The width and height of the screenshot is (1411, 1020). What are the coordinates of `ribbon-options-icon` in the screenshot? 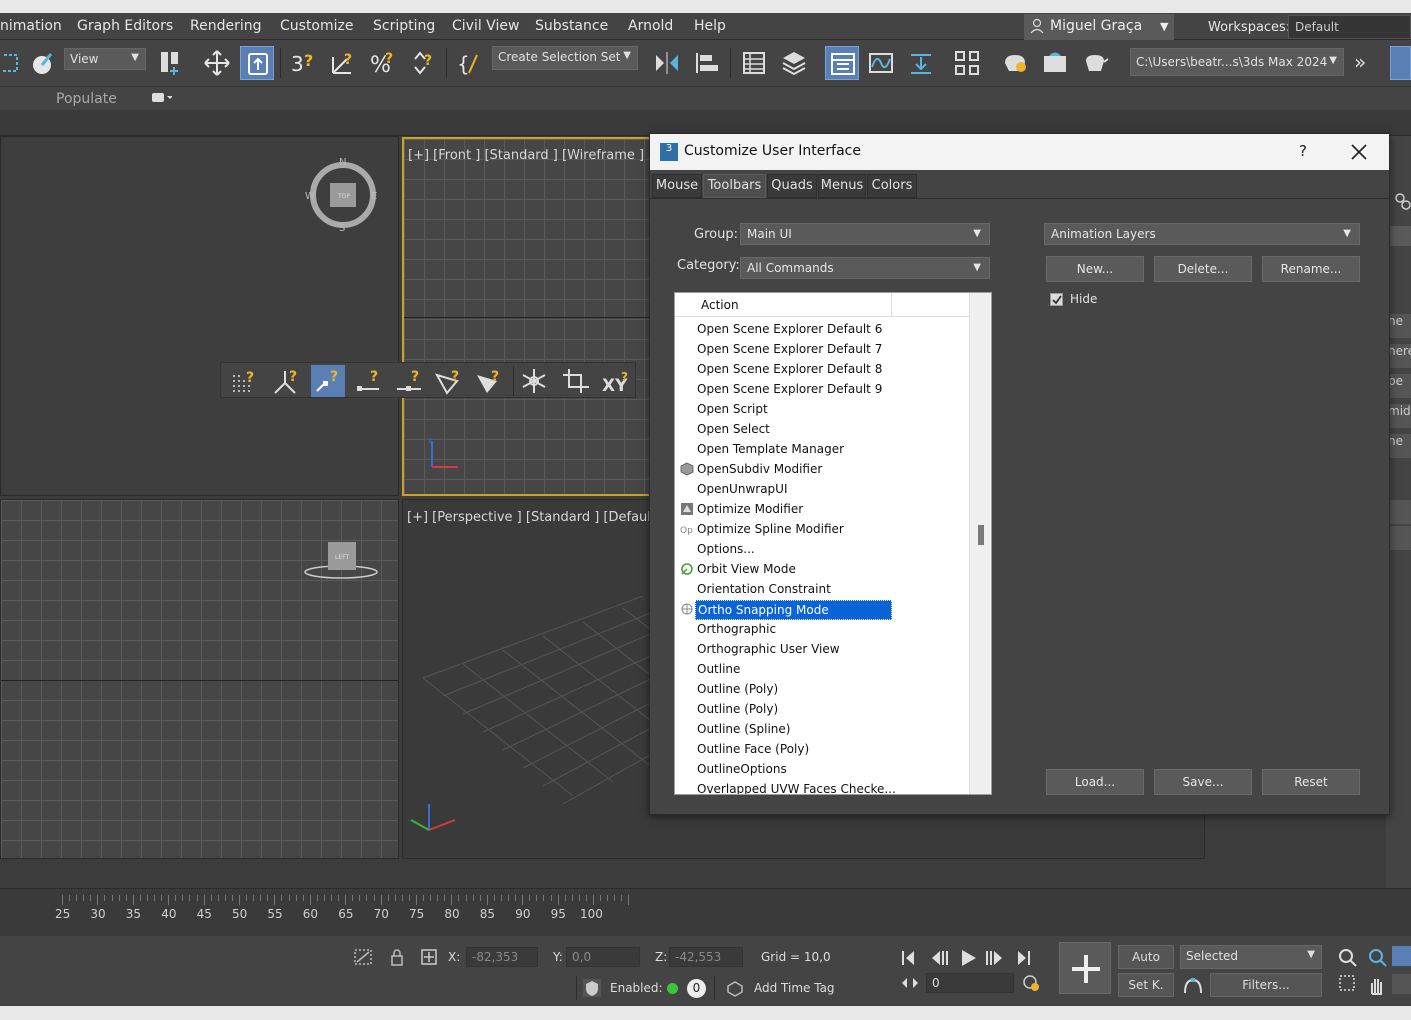 It's located at (162, 98).